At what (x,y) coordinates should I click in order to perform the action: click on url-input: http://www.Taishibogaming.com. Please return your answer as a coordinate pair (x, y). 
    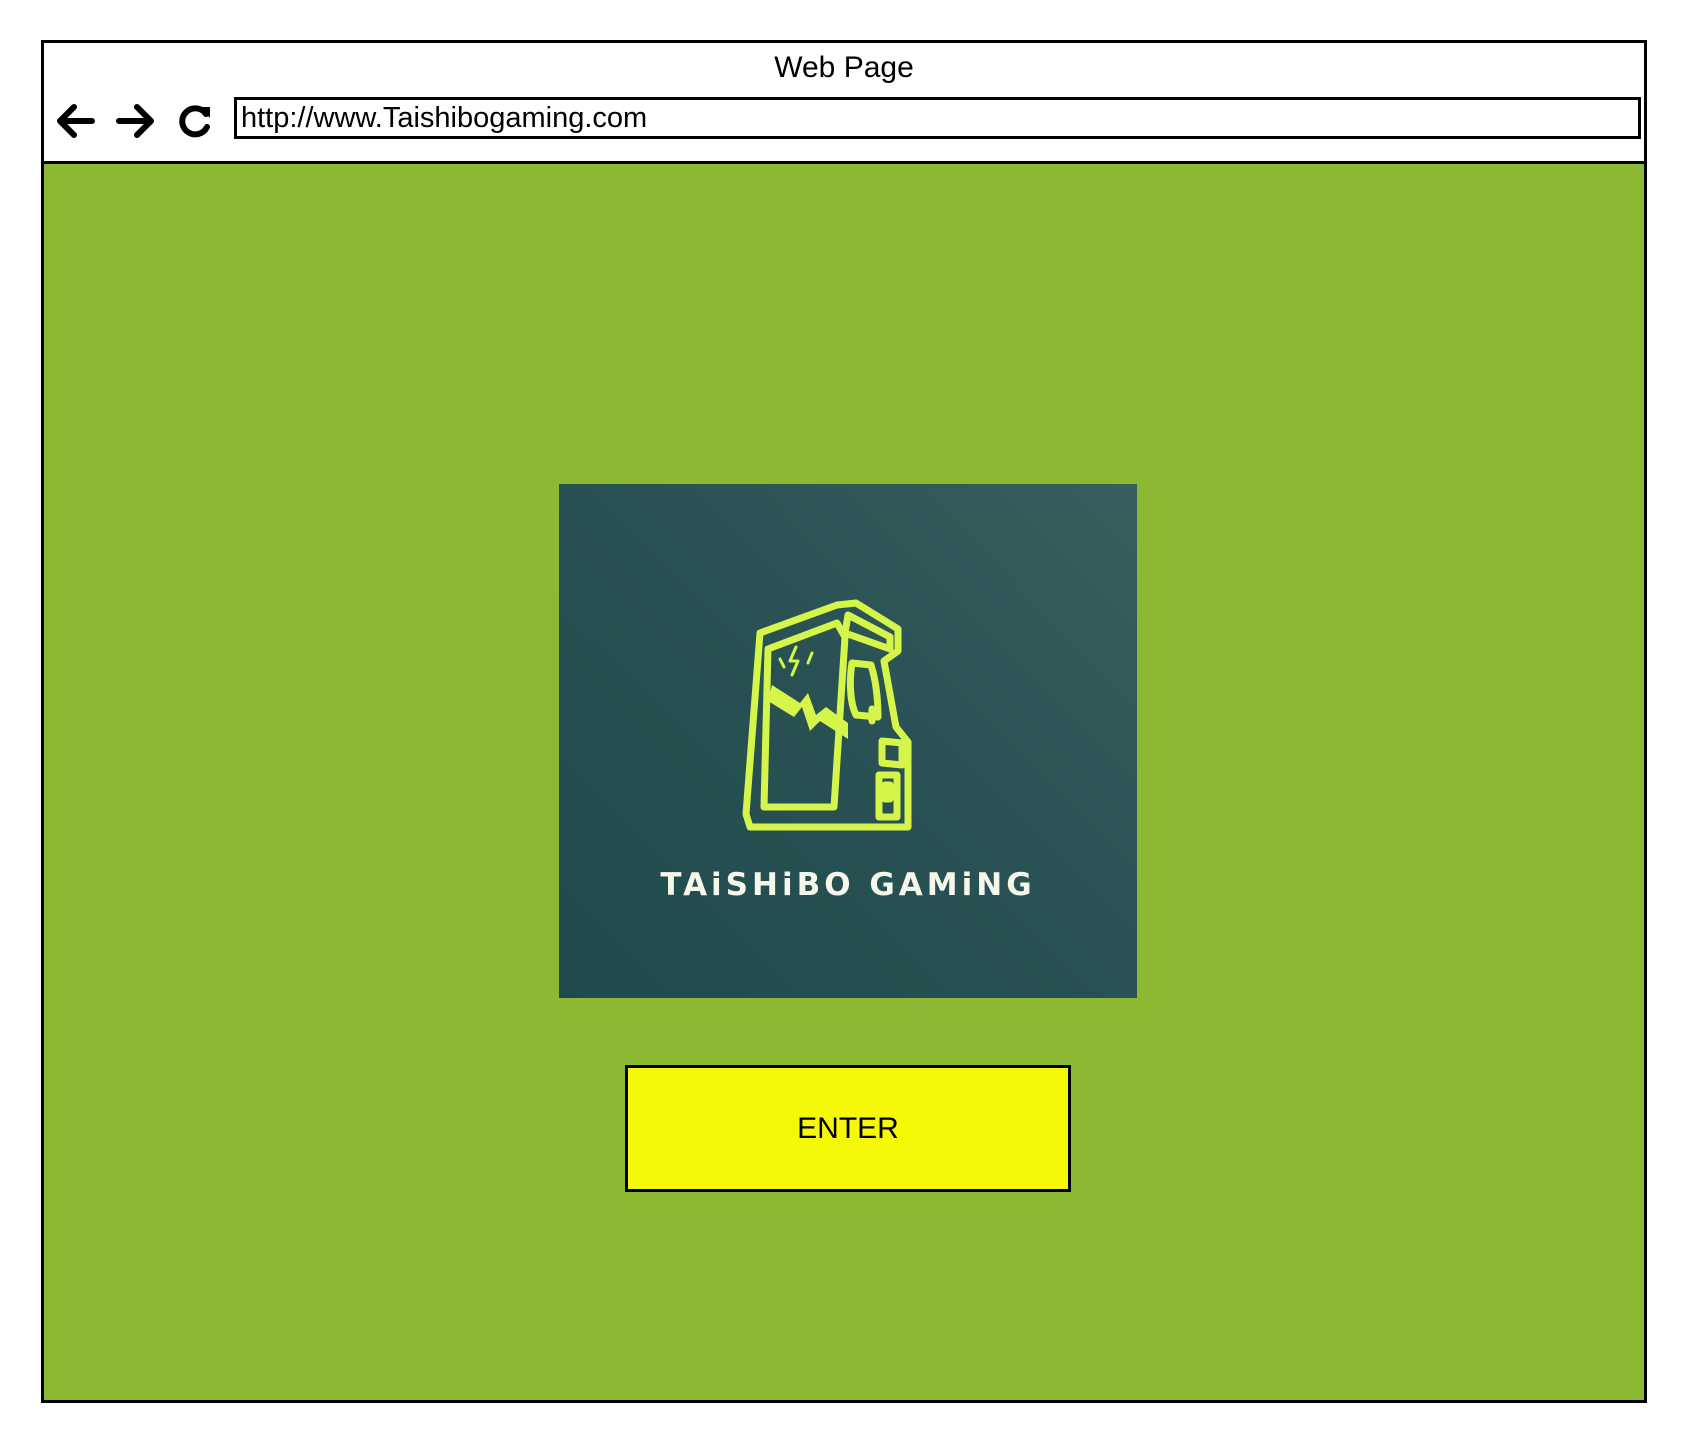
    Looking at the image, I should click on (937, 118).